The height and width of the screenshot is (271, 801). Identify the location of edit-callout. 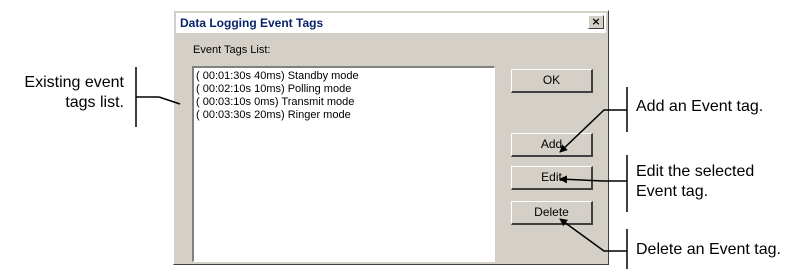
(593, 183).